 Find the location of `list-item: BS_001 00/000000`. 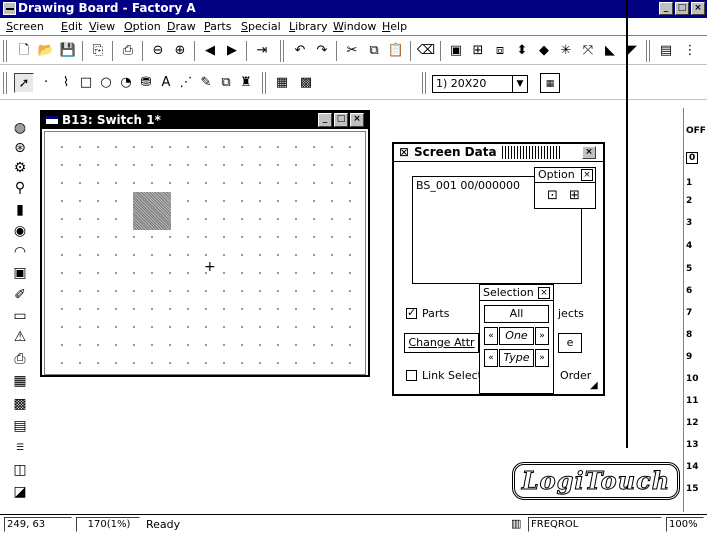

list-item: BS_001 00/000000 is located at coordinates (468, 185).